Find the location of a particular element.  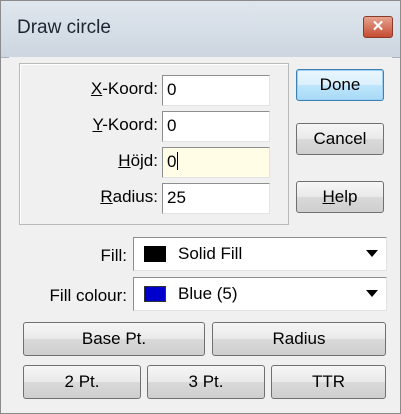

radius-label: Radius: is located at coordinates (129, 196).